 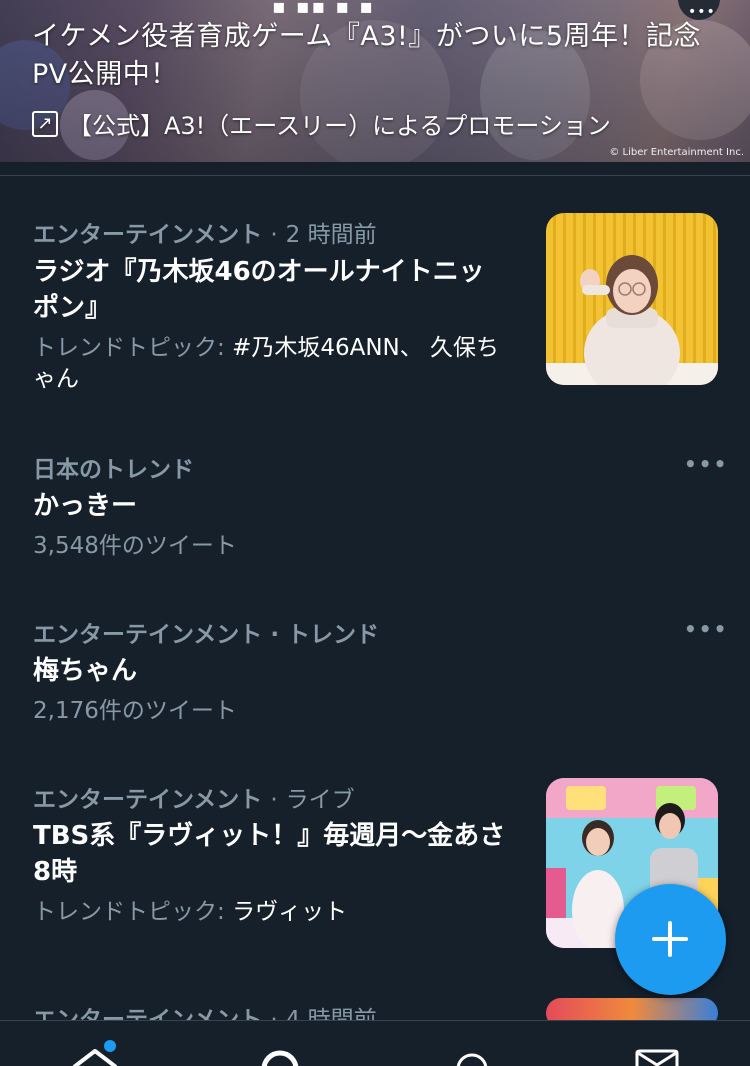 What do you see at coordinates (320, 800) in the screenshot?
I see `trend-time: ライブ` at bounding box center [320, 800].